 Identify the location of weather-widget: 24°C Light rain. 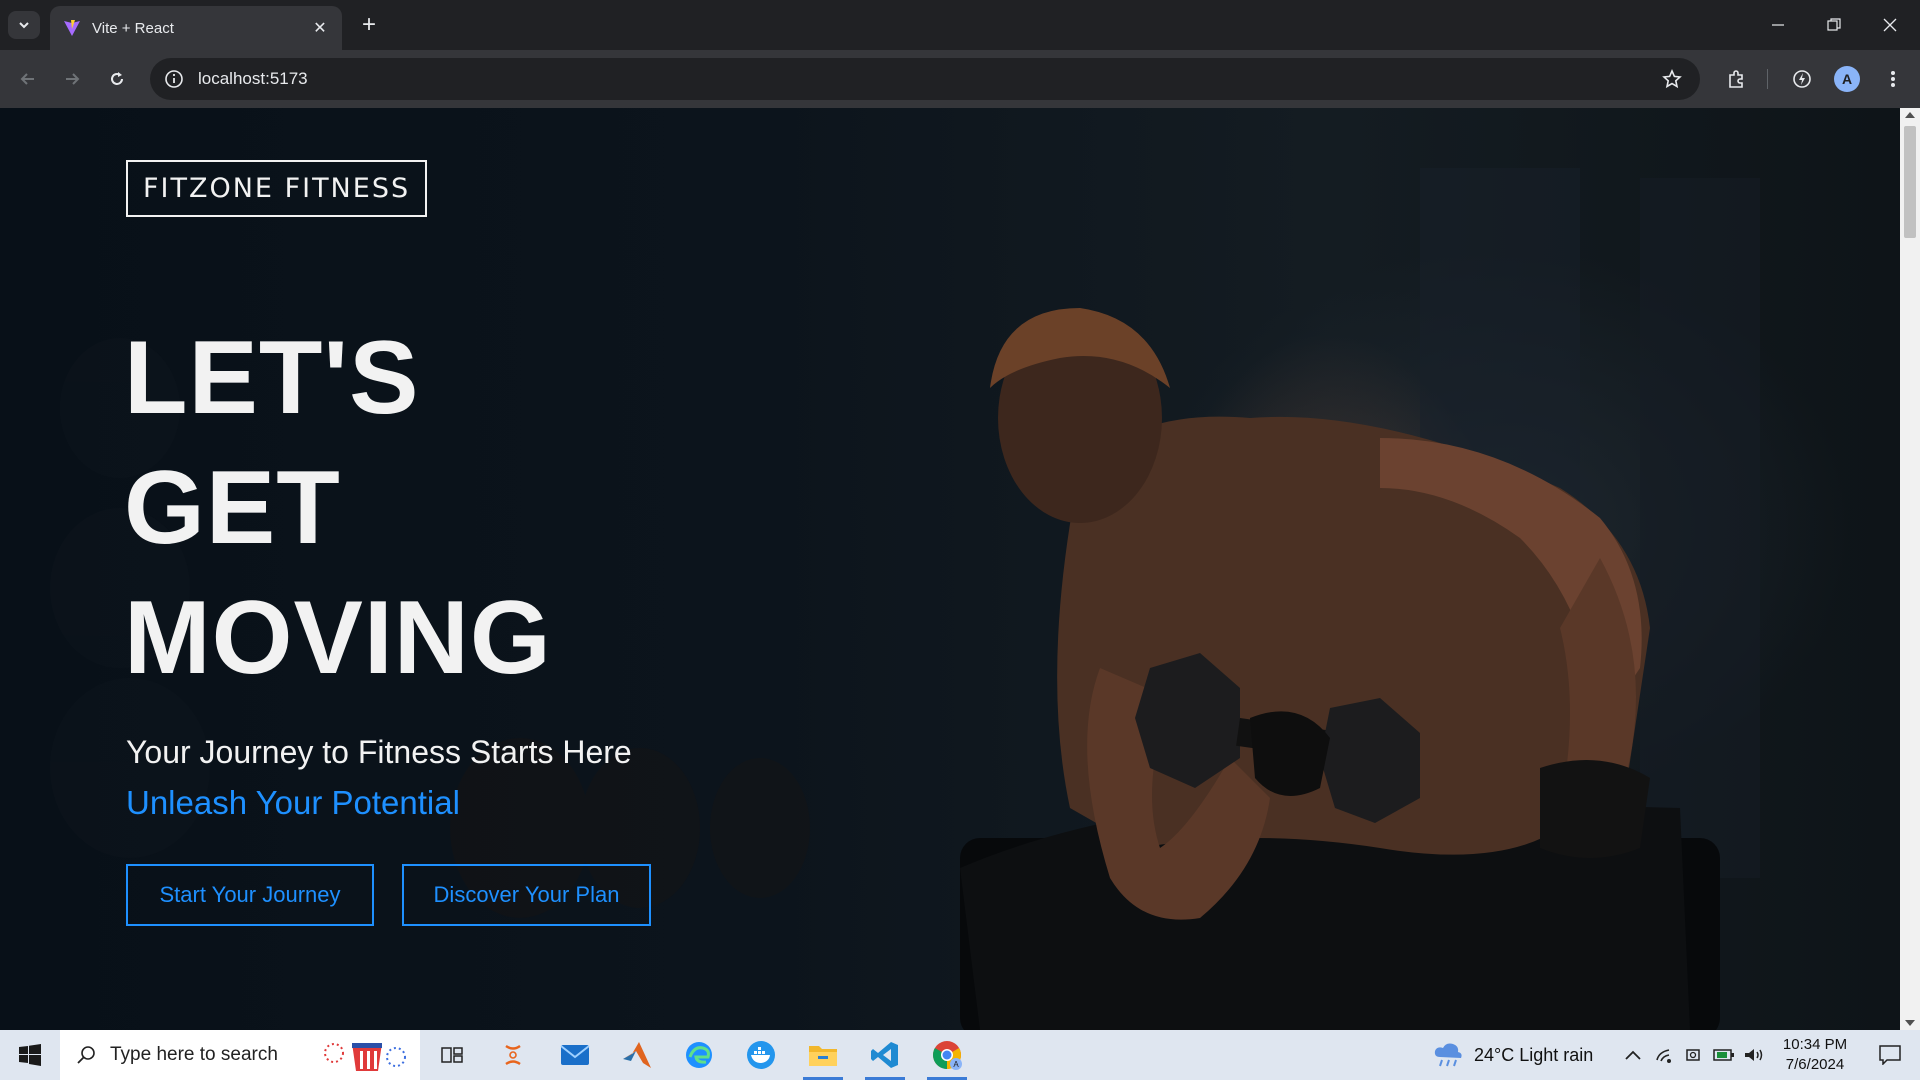
(1512, 1055).